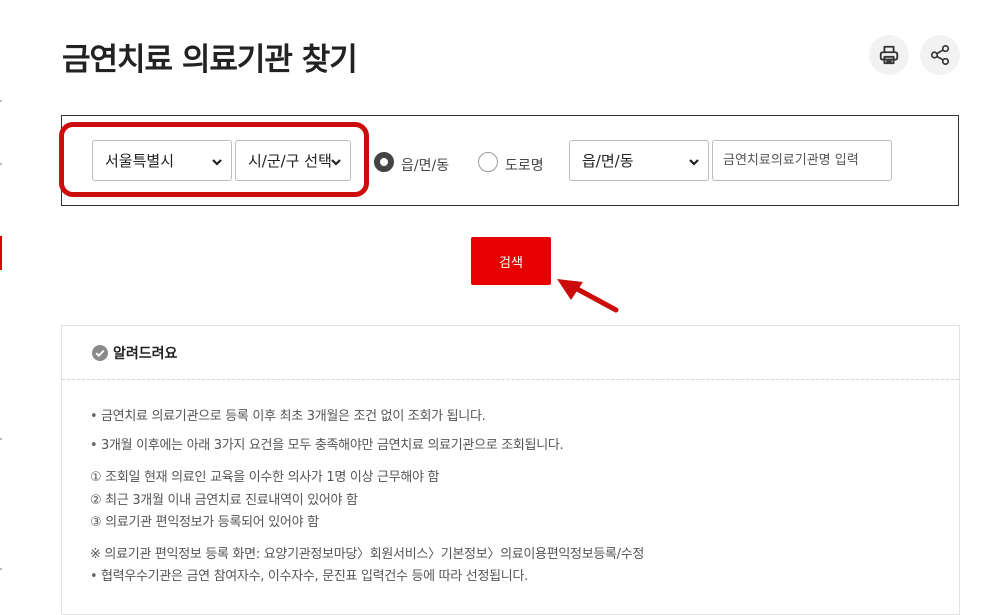 The width and height of the screenshot is (990, 615). Describe the element at coordinates (384, 162) in the screenshot. I see `radio-eup-myeon-dong` at that location.